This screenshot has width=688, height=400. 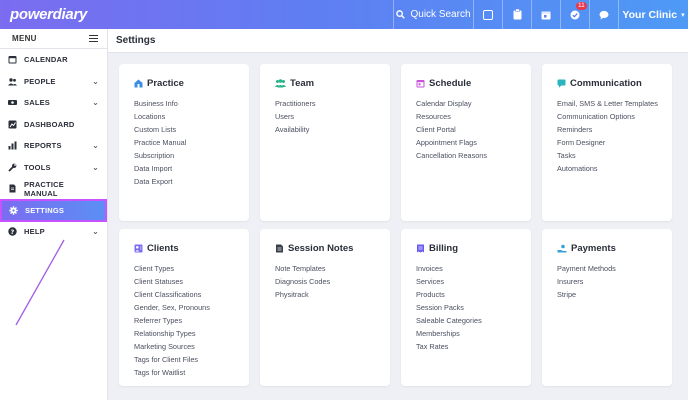 What do you see at coordinates (473, 320) in the screenshot?
I see `link-saleable-categories: Saleable Categories` at bounding box center [473, 320].